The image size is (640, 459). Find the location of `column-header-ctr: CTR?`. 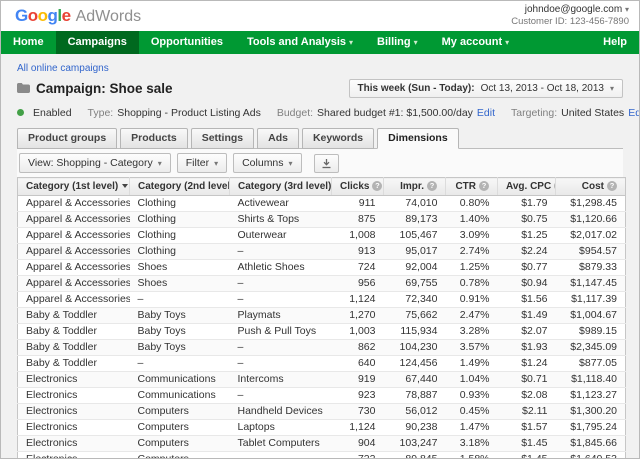

column-header-ctr: CTR? is located at coordinates (471, 186).